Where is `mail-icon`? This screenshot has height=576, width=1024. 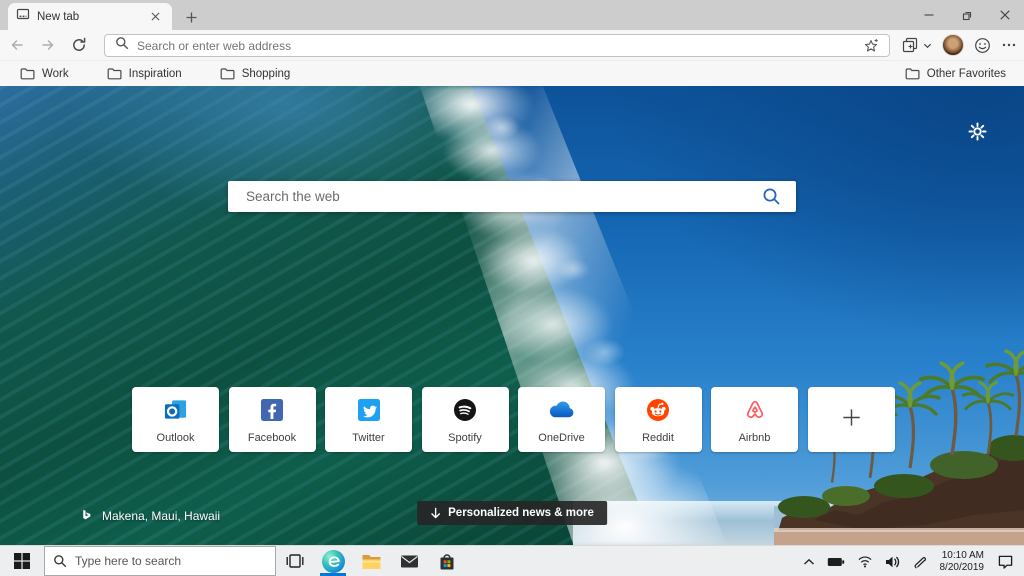
mail-icon is located at coordinates (409, 561).